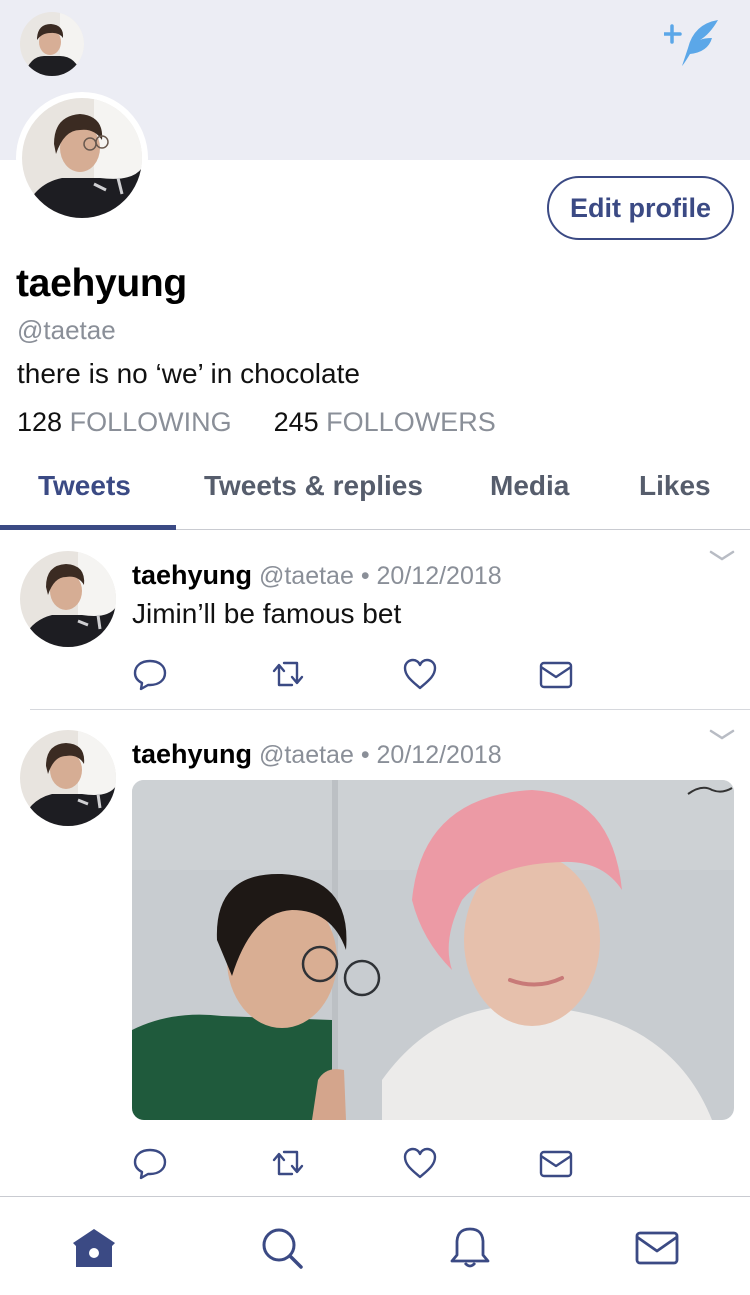  What do you see at coordinates (150, 422) in the screenshot?
I see `following-label: FOLLOWING` at bounding box center [150, 422].